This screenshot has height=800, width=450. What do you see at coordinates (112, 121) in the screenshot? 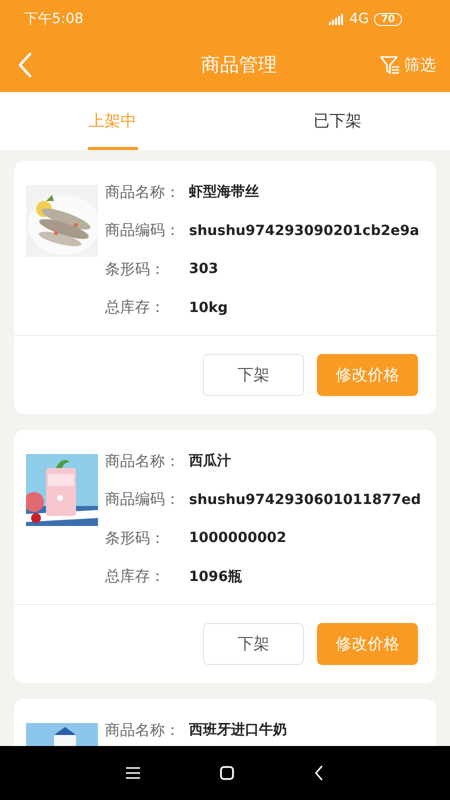
I see `tab: 上架中` at bounding box center [112, 121].